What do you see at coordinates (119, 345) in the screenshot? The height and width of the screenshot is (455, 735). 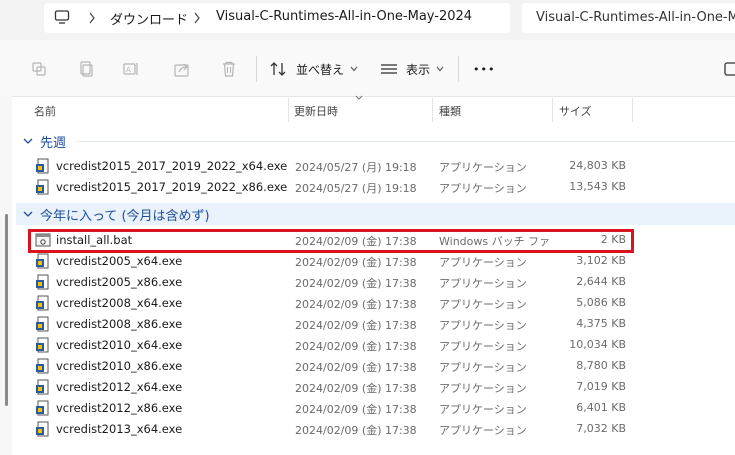 I see `file-name: vcredist2010_x64.exe` at bounding box center [119, 345].